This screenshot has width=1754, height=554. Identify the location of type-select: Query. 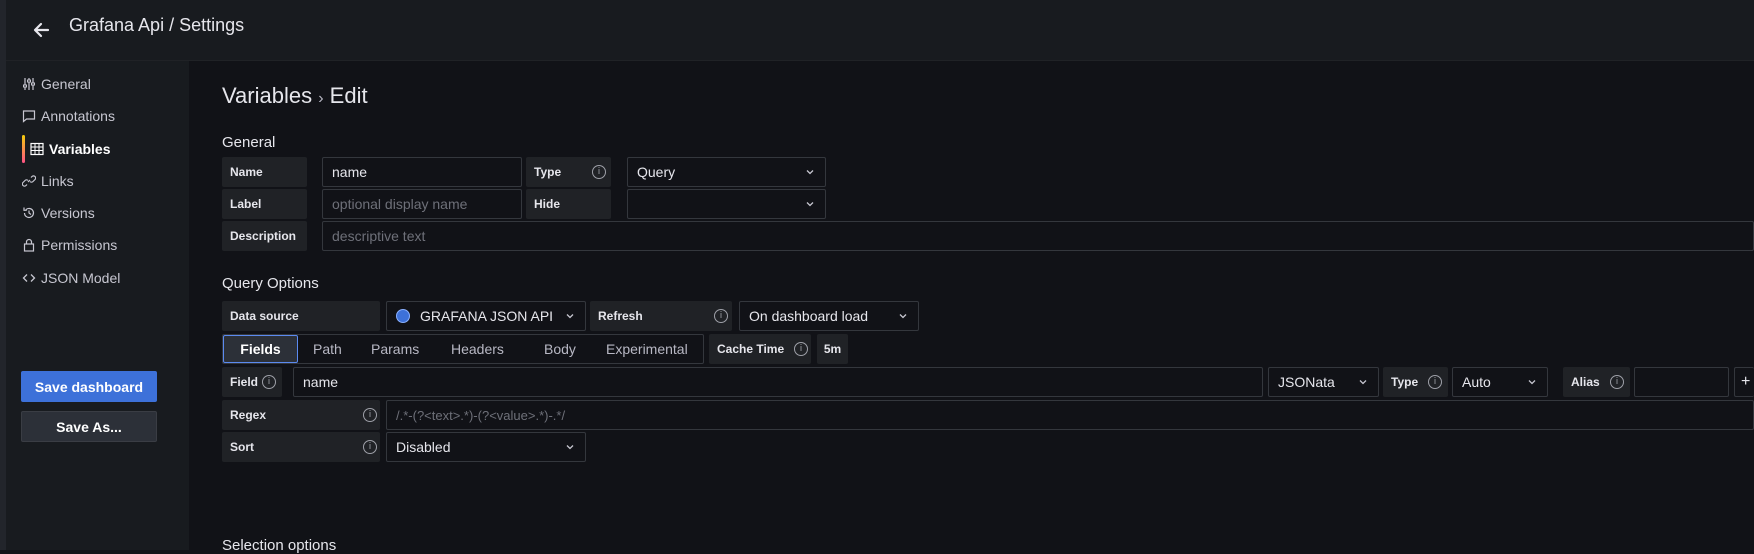
(726, 172).